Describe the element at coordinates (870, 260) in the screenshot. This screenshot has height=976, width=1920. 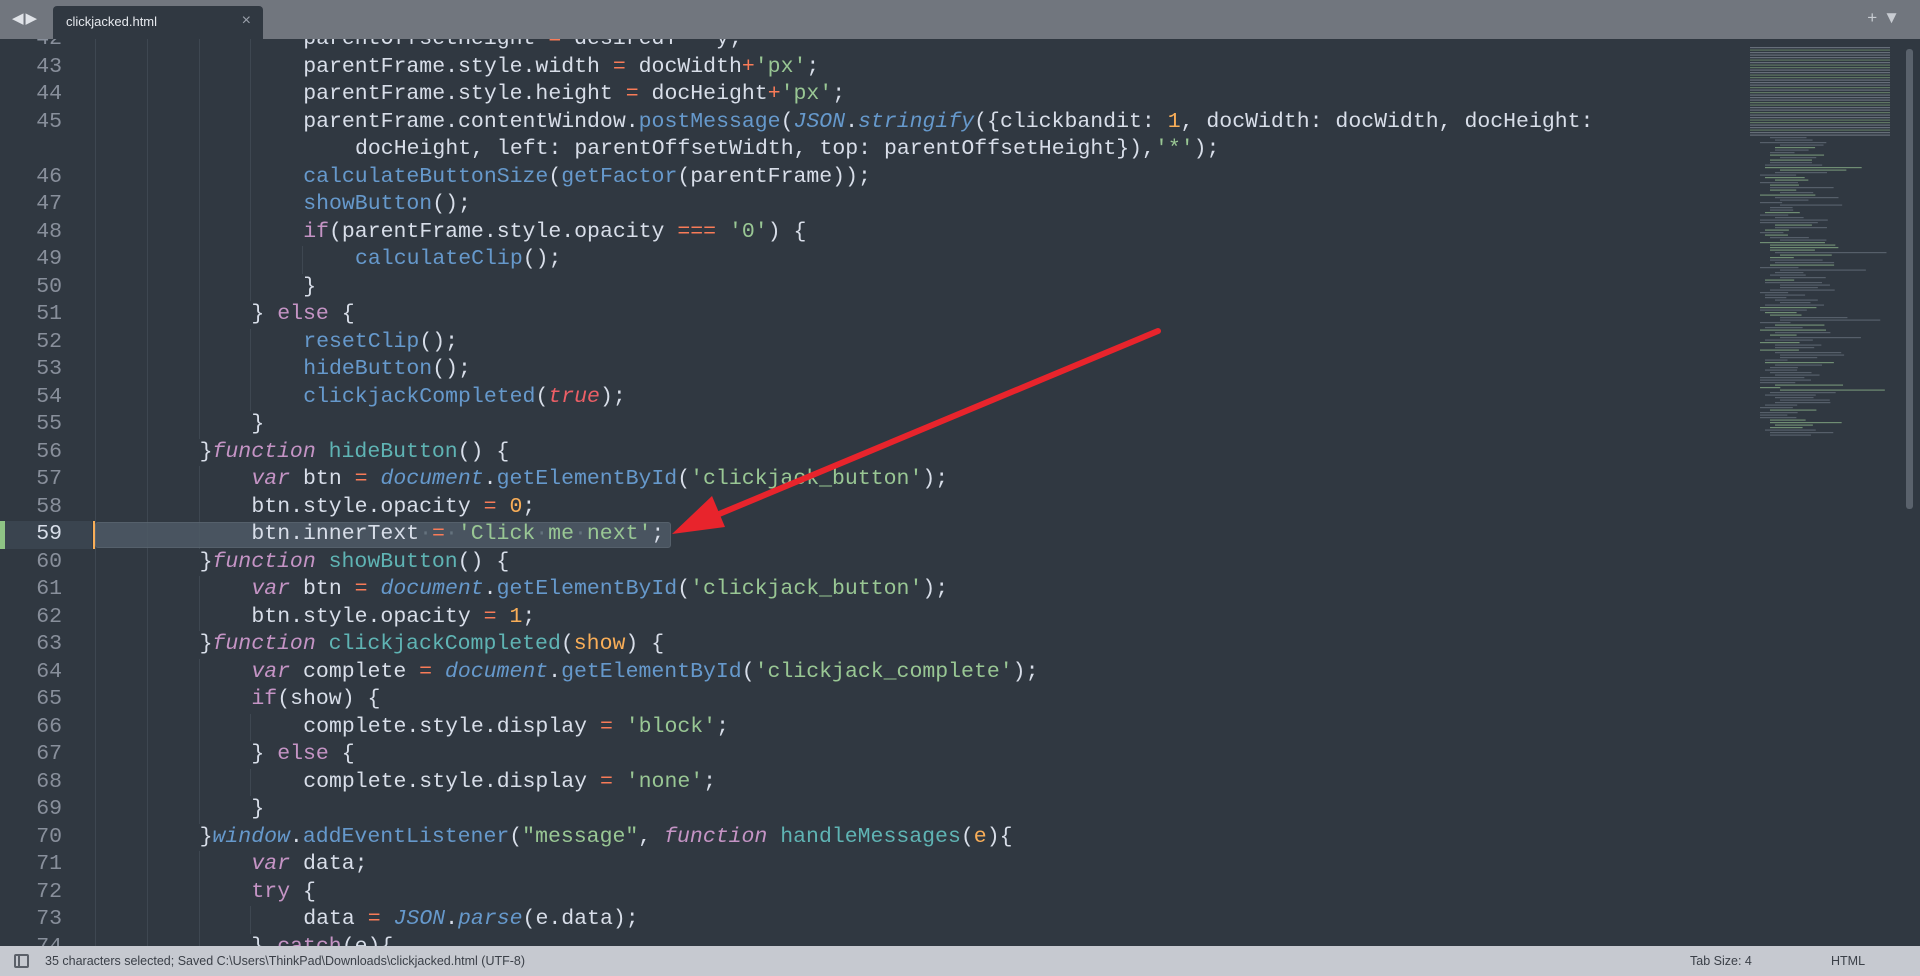
I see `code-line: 49 calculateClip();` at that location.